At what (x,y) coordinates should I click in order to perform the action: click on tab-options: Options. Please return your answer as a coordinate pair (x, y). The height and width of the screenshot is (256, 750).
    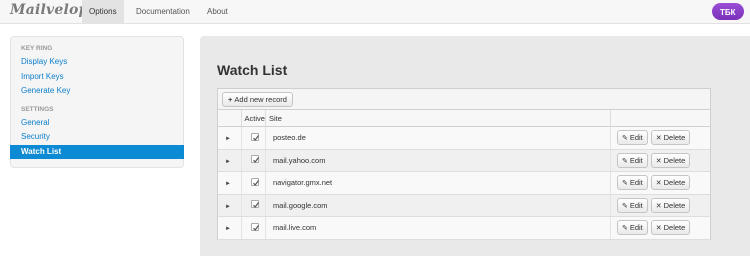
    Looking at the image, I should click on (103, 12).